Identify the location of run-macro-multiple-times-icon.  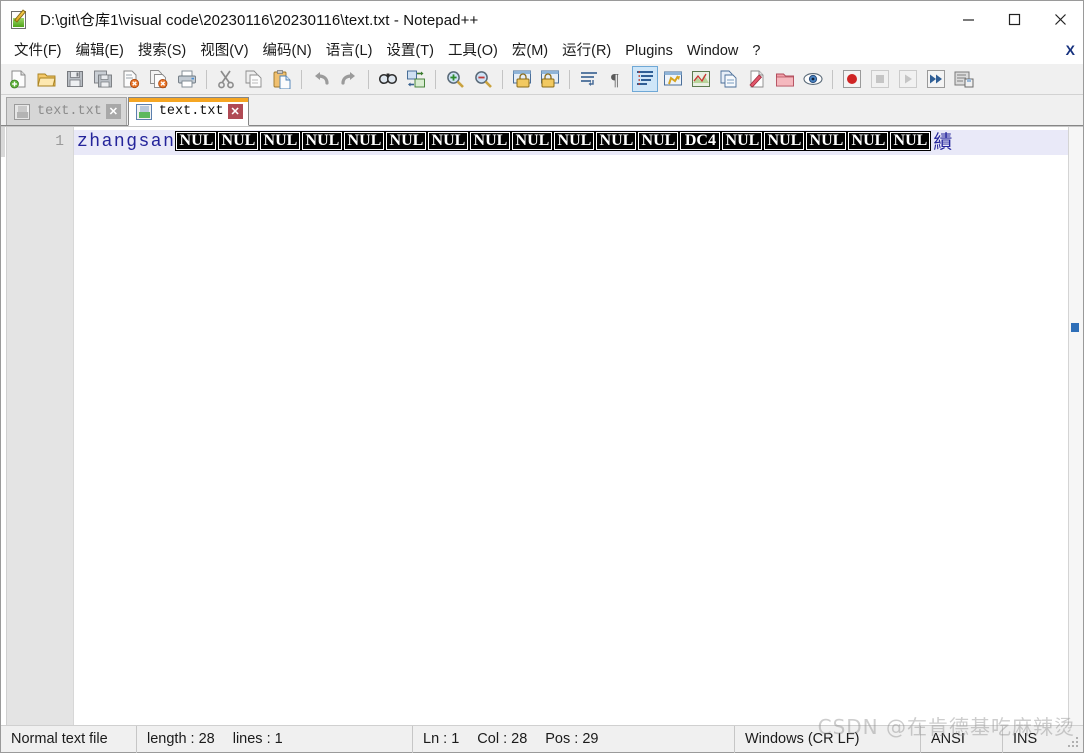
(936, 79).